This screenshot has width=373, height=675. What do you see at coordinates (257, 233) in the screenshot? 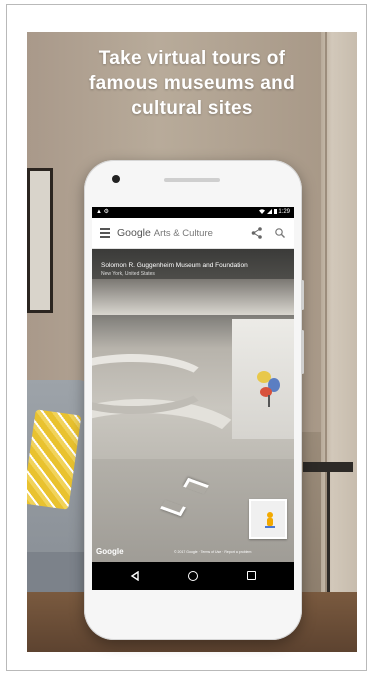
I see `share-icon` at bounding box center [257, 233].